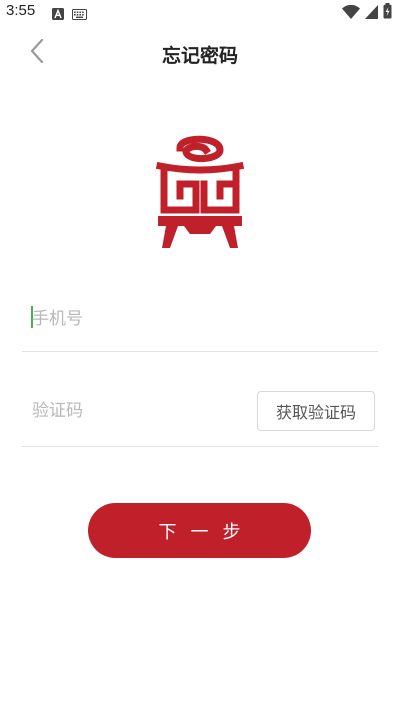 This screenshot has width=400, height=709. Describe the element at coordinates (69, 14) in the screenshot. I see `status-left-icons` at that location.